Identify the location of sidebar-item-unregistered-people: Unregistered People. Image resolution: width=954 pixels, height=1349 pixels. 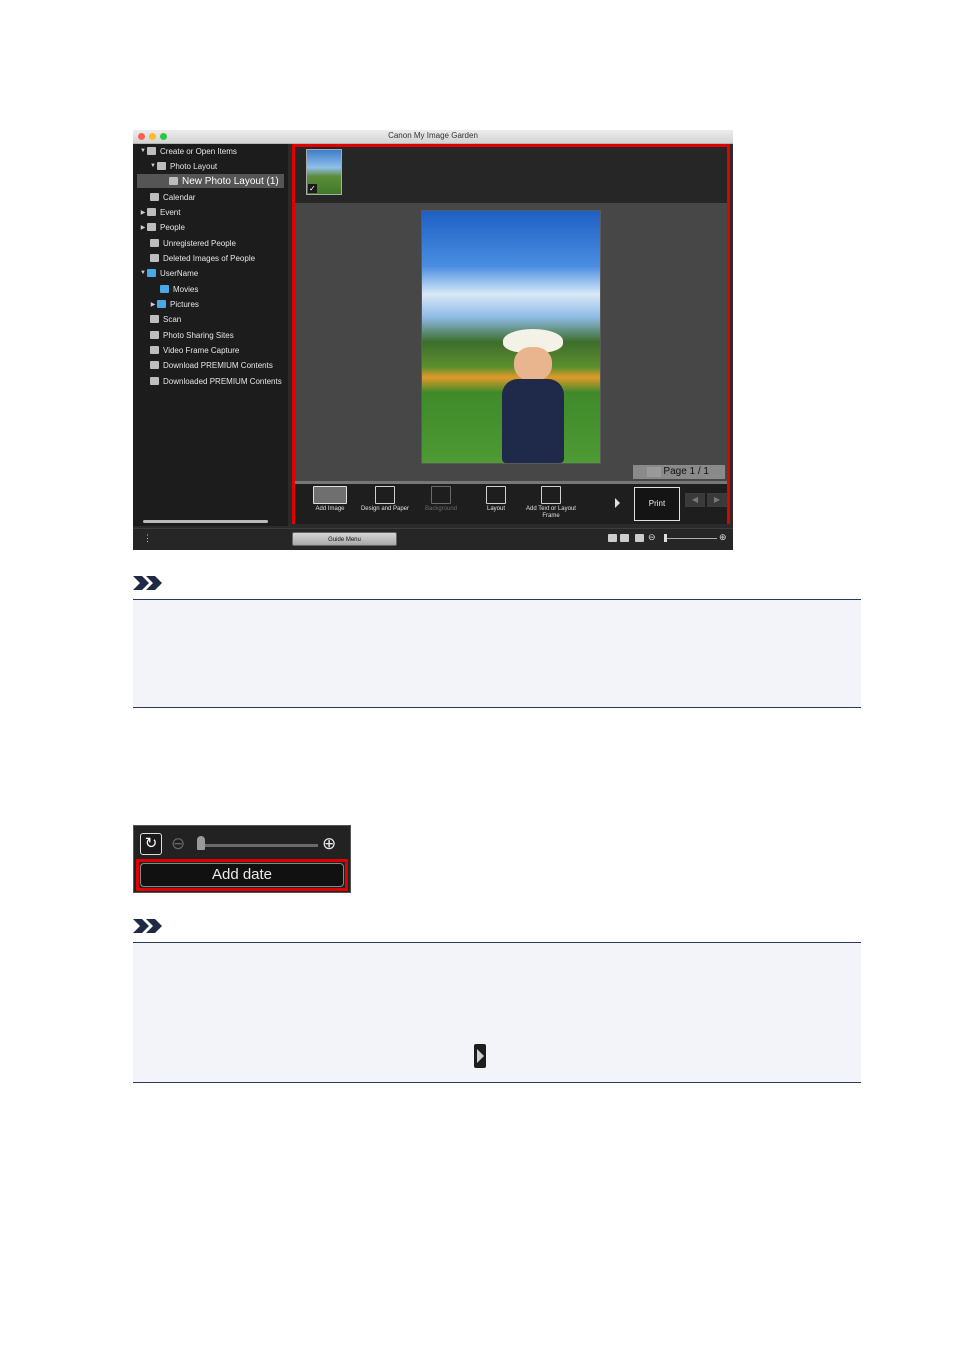
(189, 243).